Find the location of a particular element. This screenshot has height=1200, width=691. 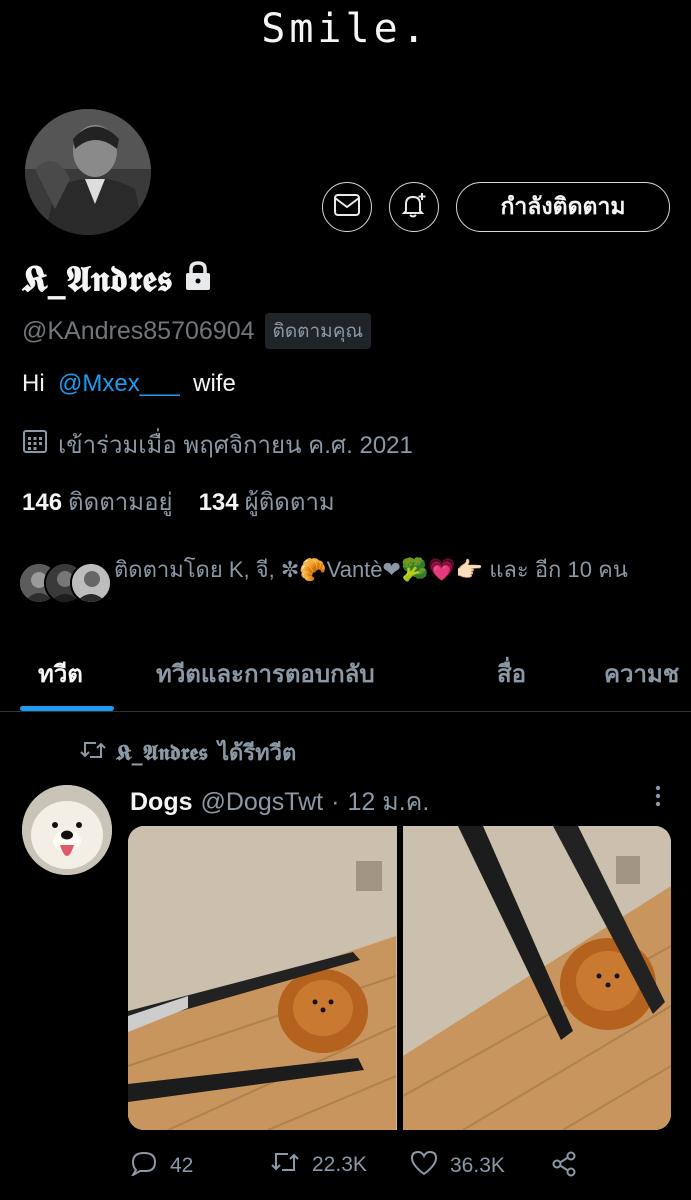

retweet-count: 22.3K is located at coordinates (339, 1164).